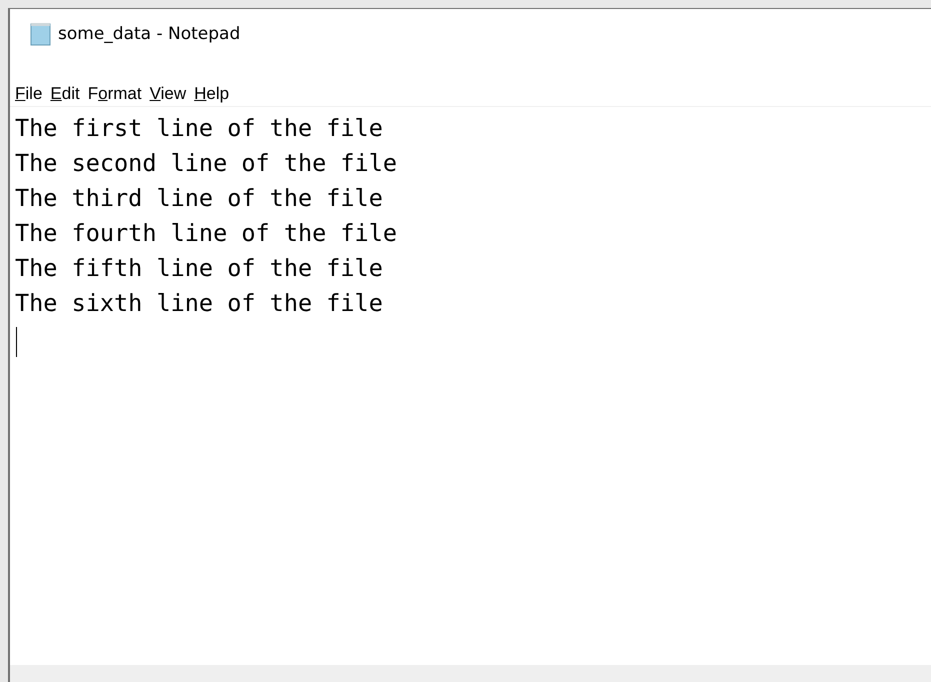 The image size is (931, 682). What do you see at coordinates (168, 93) in the screenshot?
I see `menu-item: View` at bounding box center [168, 93].